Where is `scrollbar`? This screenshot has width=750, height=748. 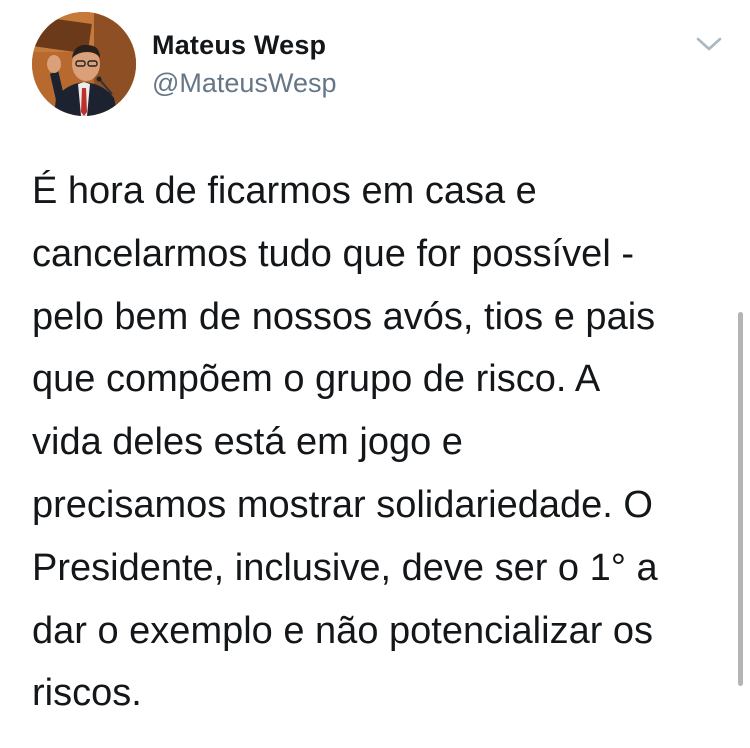
scrollbar is located at coordinates (740, 499).